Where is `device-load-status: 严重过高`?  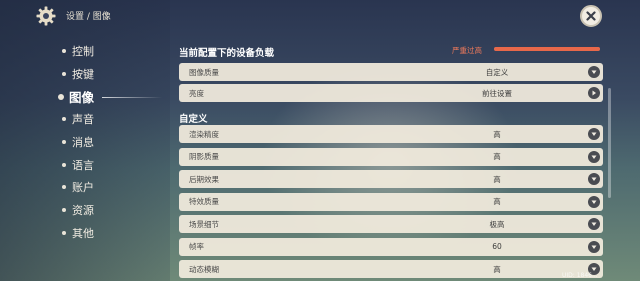 device-load-status: 严重过高 is located at coordinates (467, 50).